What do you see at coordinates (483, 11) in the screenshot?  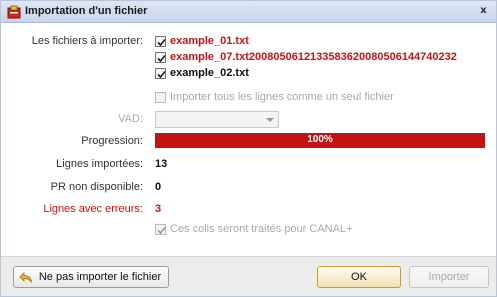 I see `close-icon: x` at bounding box center [483, 11].